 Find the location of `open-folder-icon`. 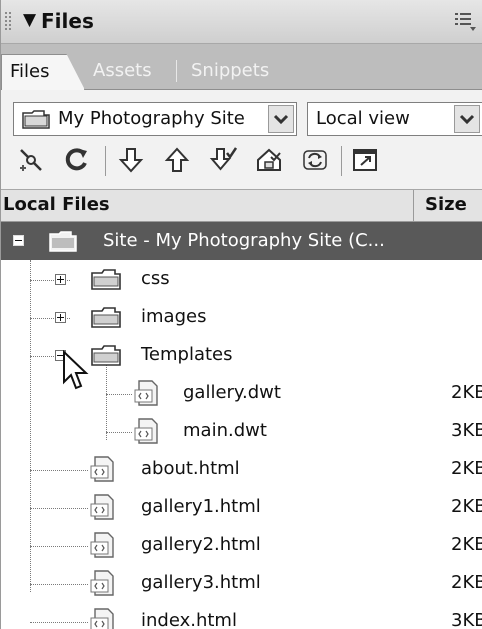

open-folder-icon is located at coordinates (106, 355).